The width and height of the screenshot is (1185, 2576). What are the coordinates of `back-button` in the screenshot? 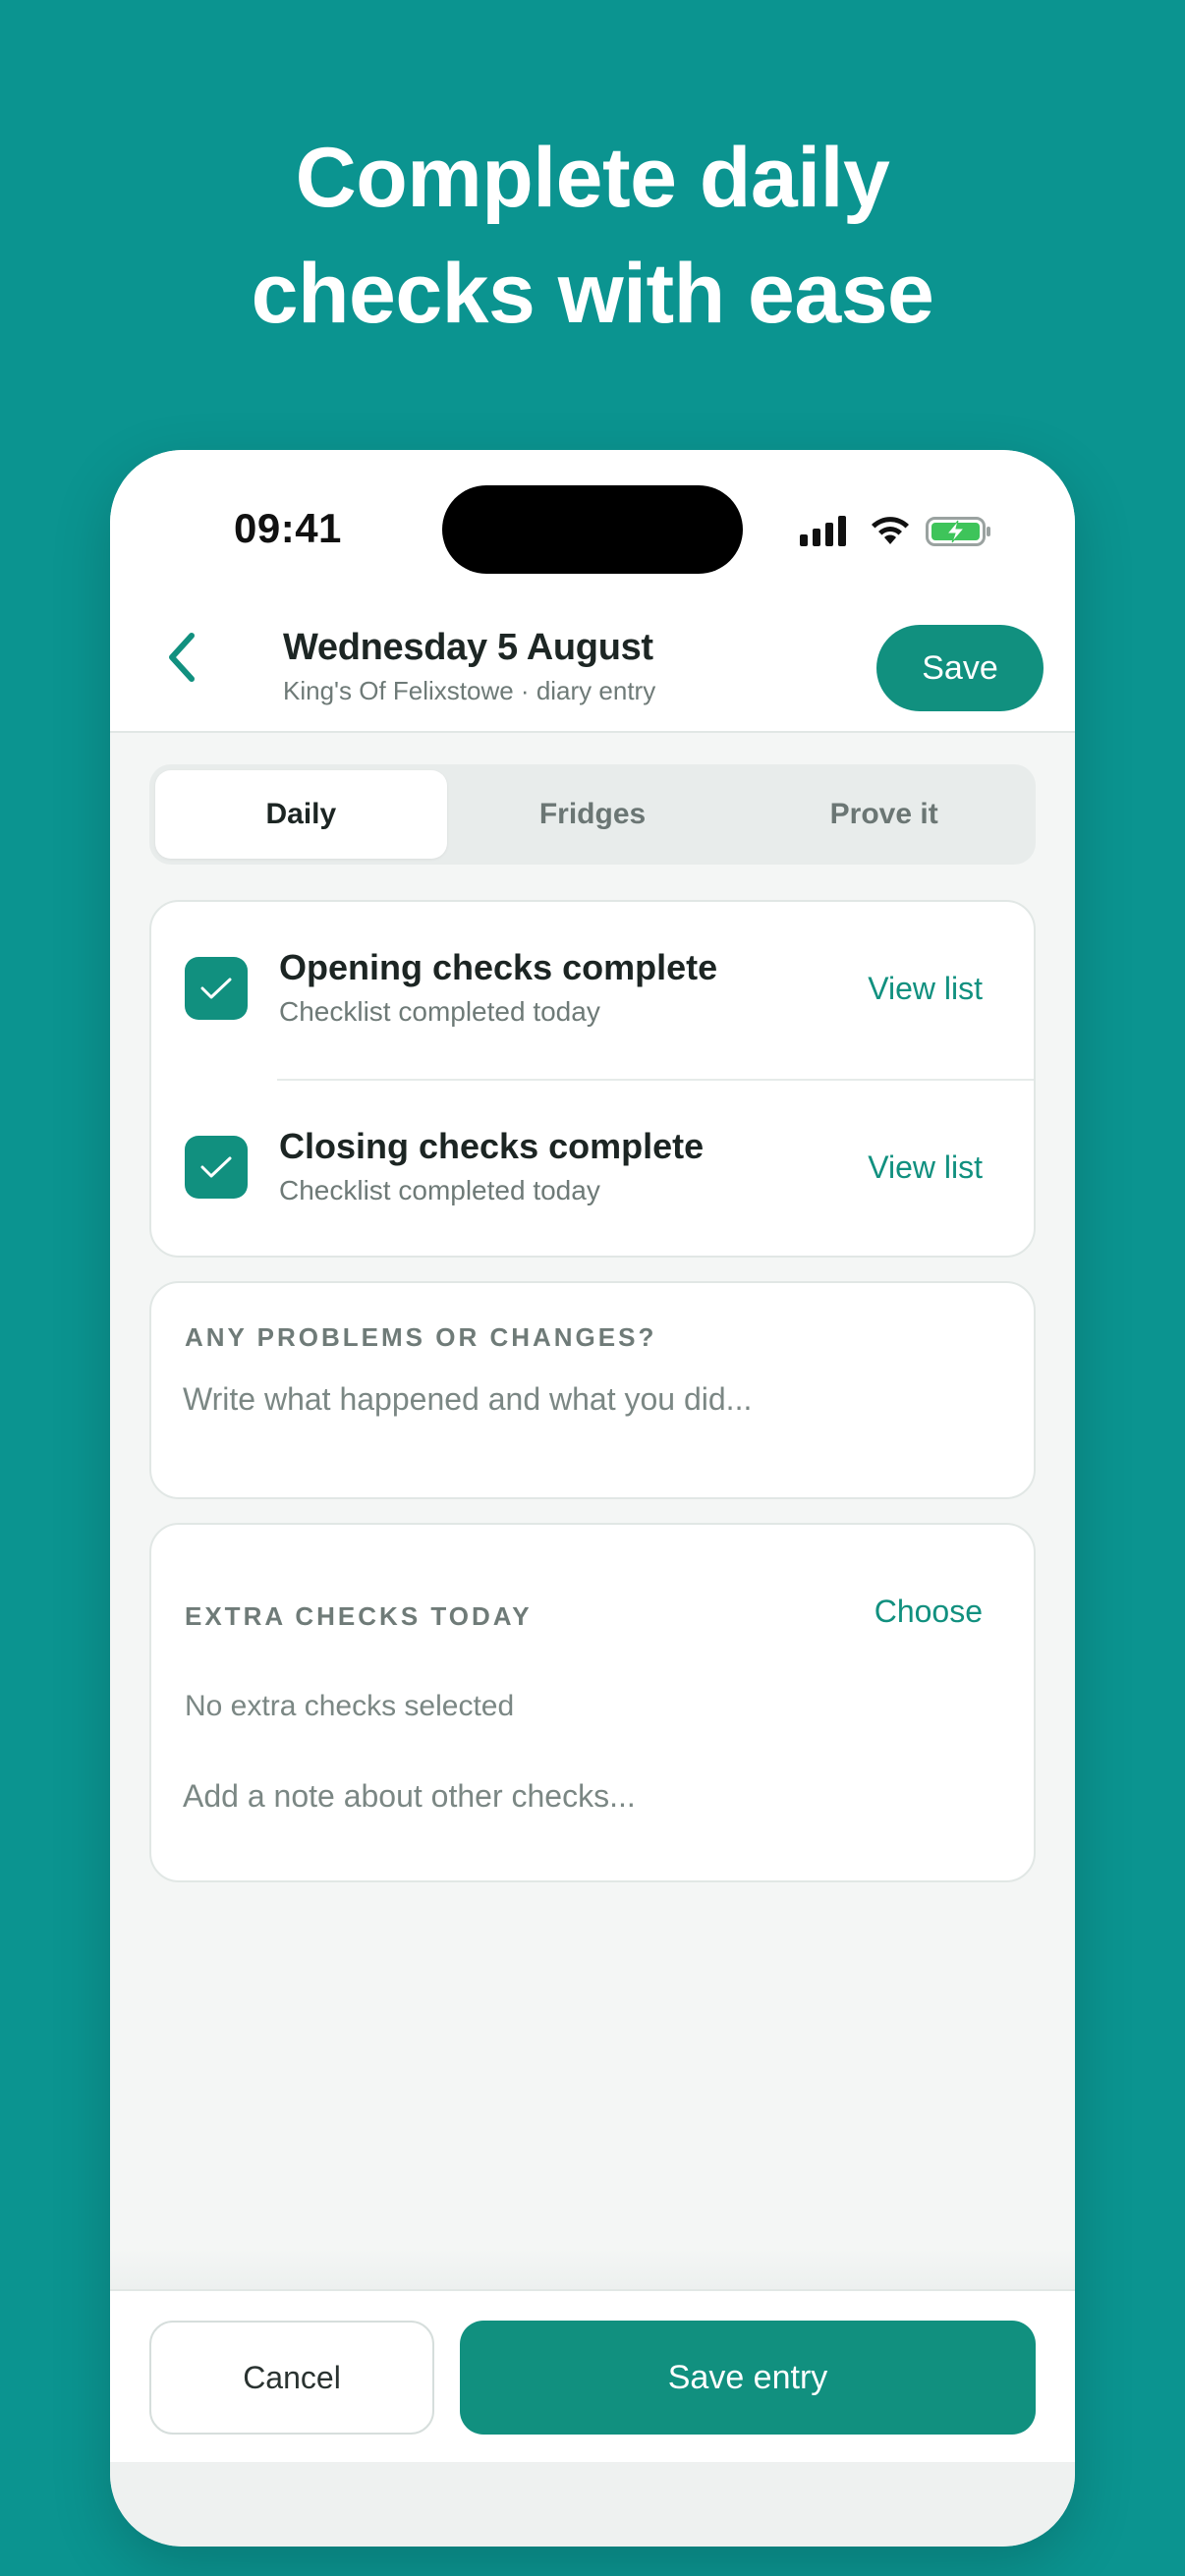 It's located at (182, 657).